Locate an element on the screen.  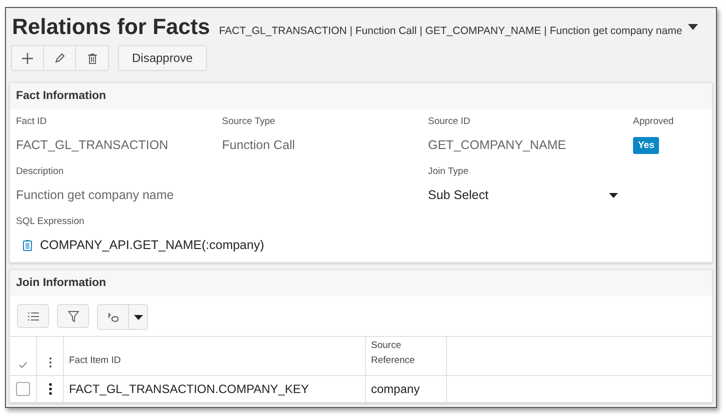
field-value: Function get company name is located at coordinates (95, 195).